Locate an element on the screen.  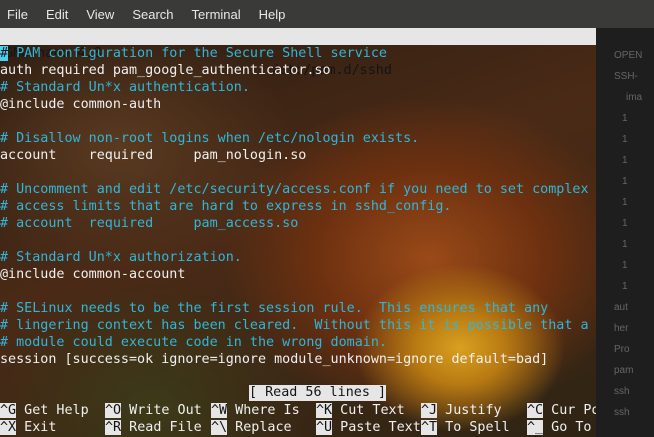
shortcut-label: Exit is located at coordinates (36, 427).